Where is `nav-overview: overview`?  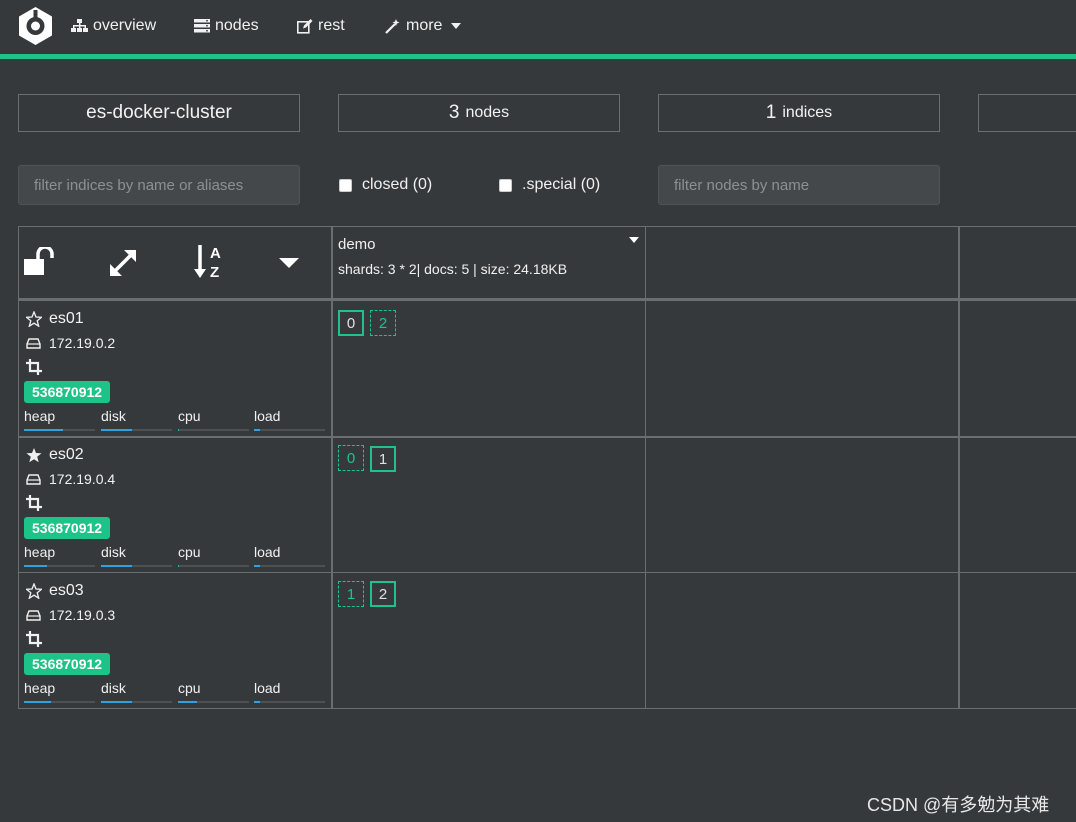 nav-overview: overview is located at coordinates (113, 26).